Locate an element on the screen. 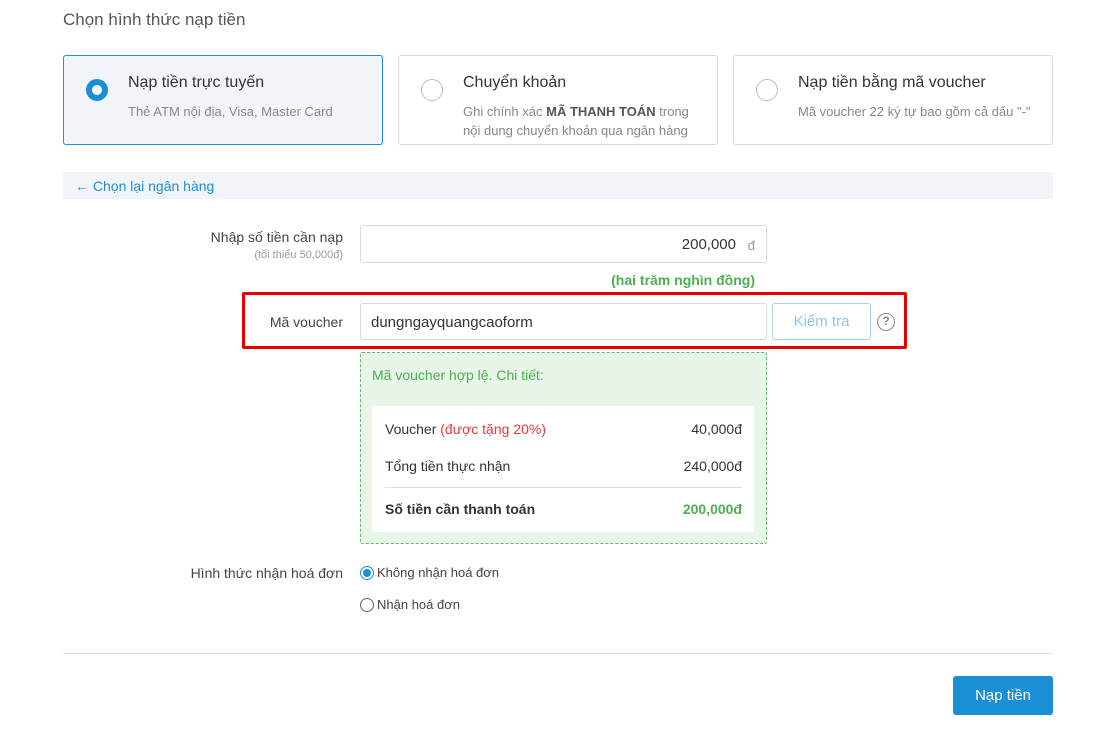 The image size is (1110, 729). method-title: Chuyển khoản is located at coordinates (515, 82).